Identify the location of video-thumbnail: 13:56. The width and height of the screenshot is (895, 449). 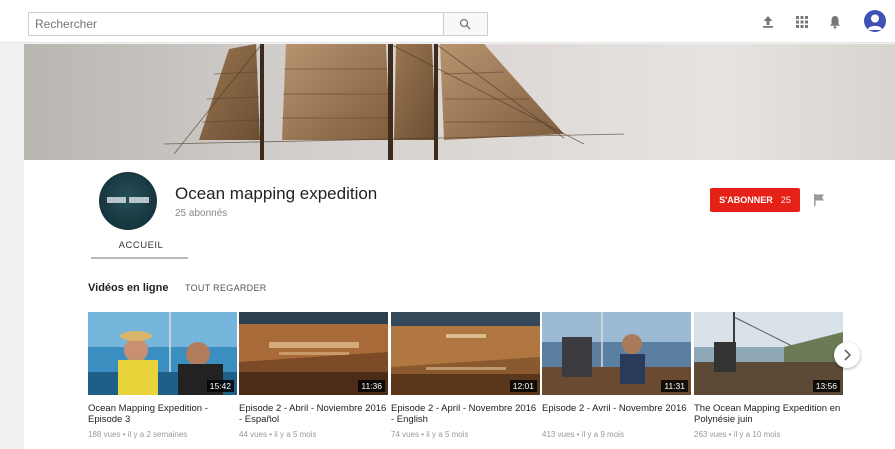
(768, 353).